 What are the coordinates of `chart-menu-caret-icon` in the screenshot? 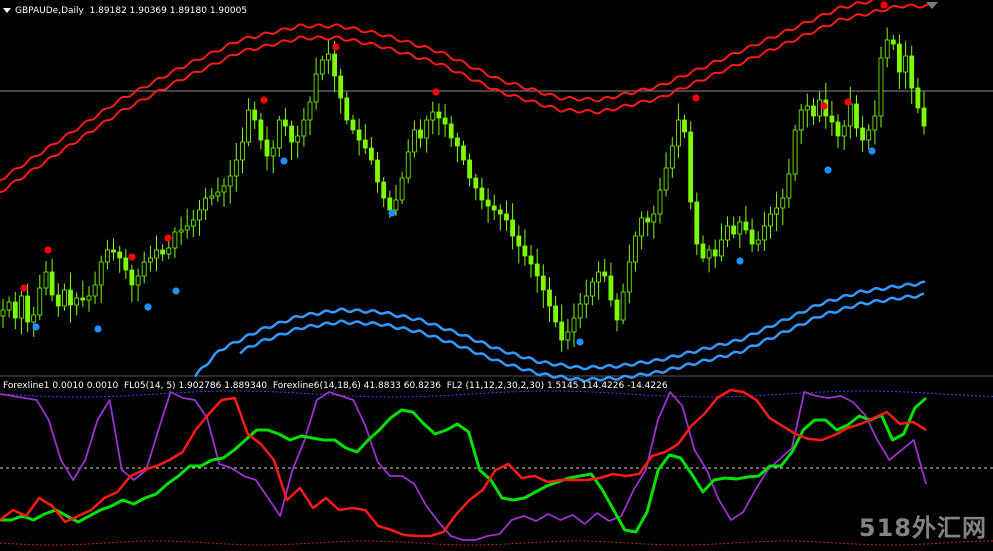 It's located at (7, 10).